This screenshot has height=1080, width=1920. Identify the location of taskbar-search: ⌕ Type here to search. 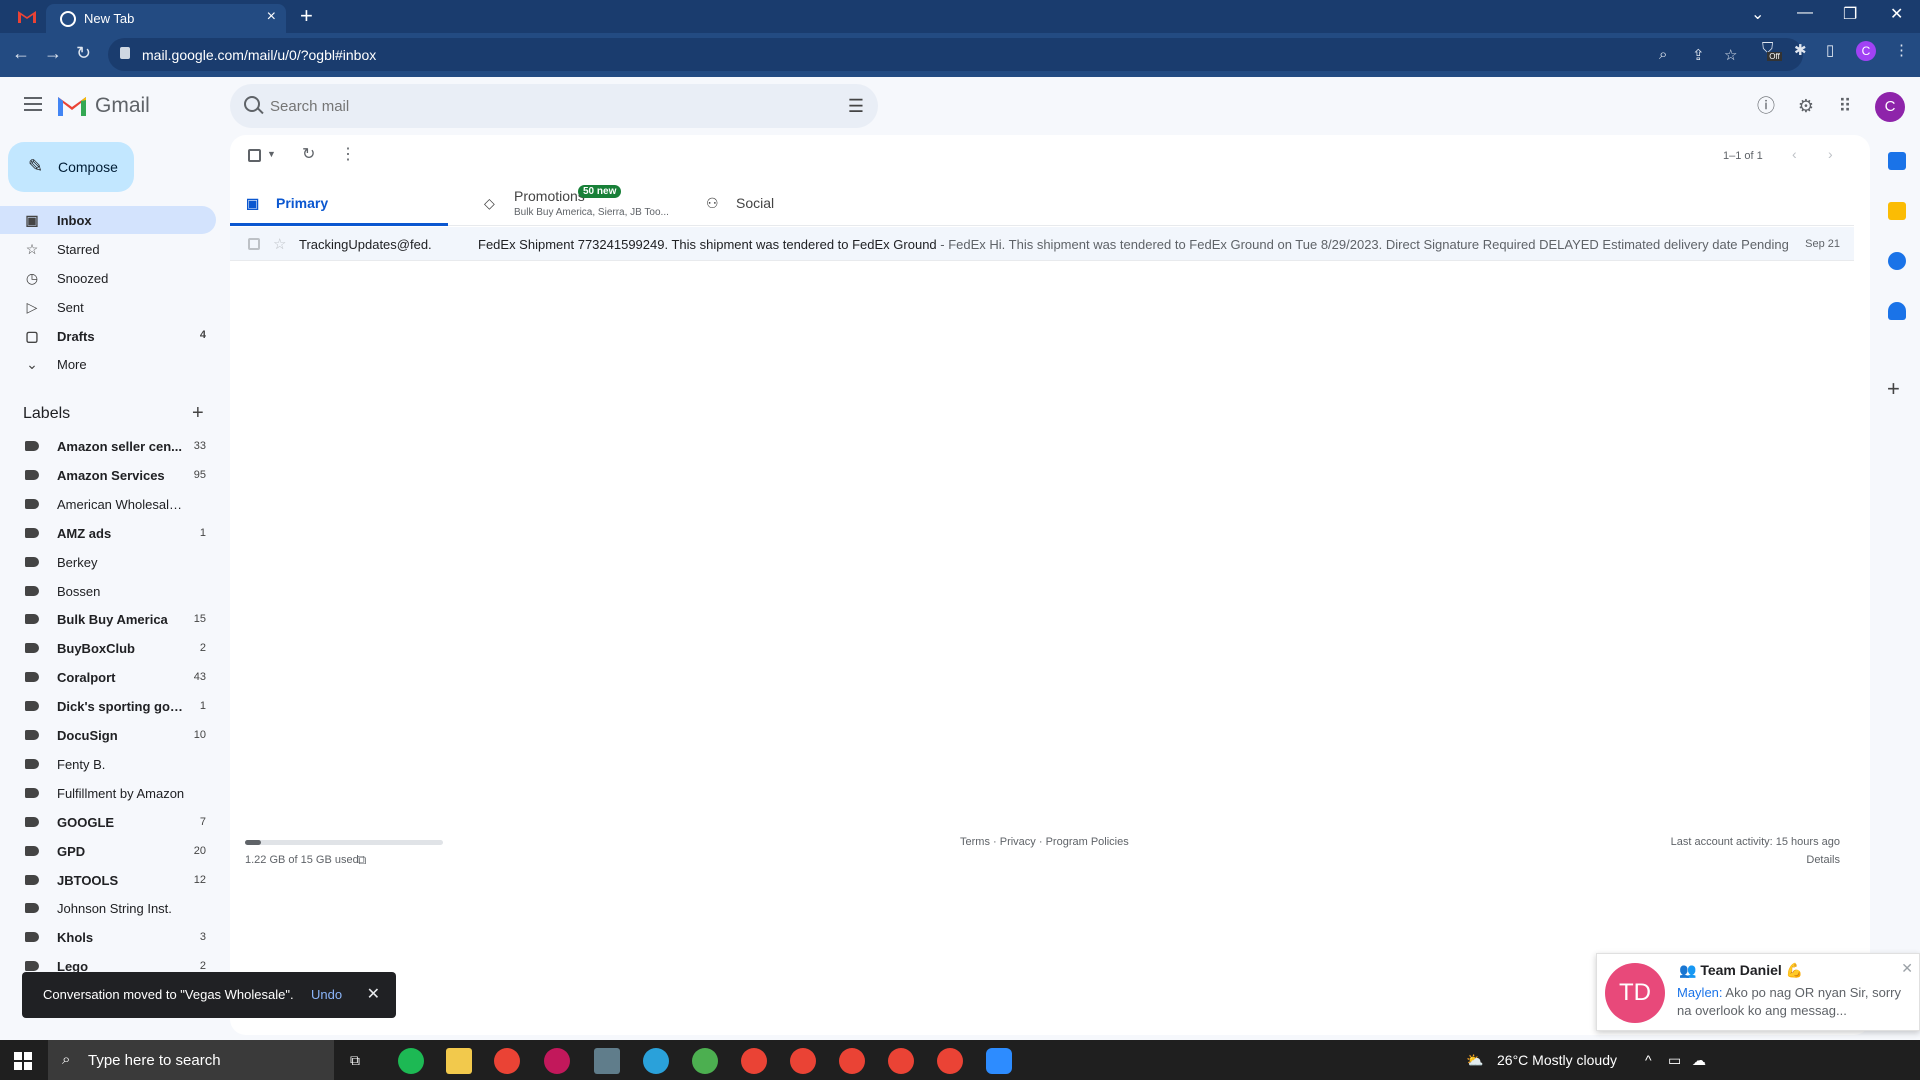
(191, 1060).